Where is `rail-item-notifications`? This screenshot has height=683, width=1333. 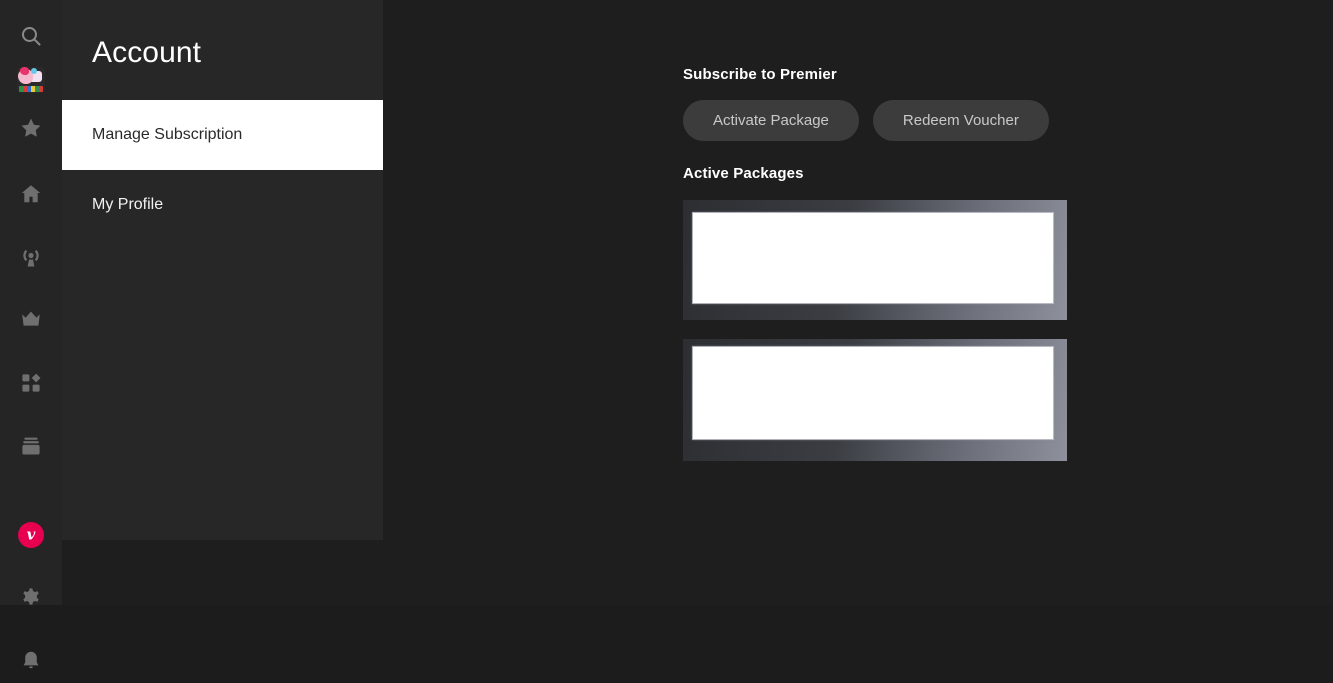
rail-item-notifications is located at coordinates (31, 661).